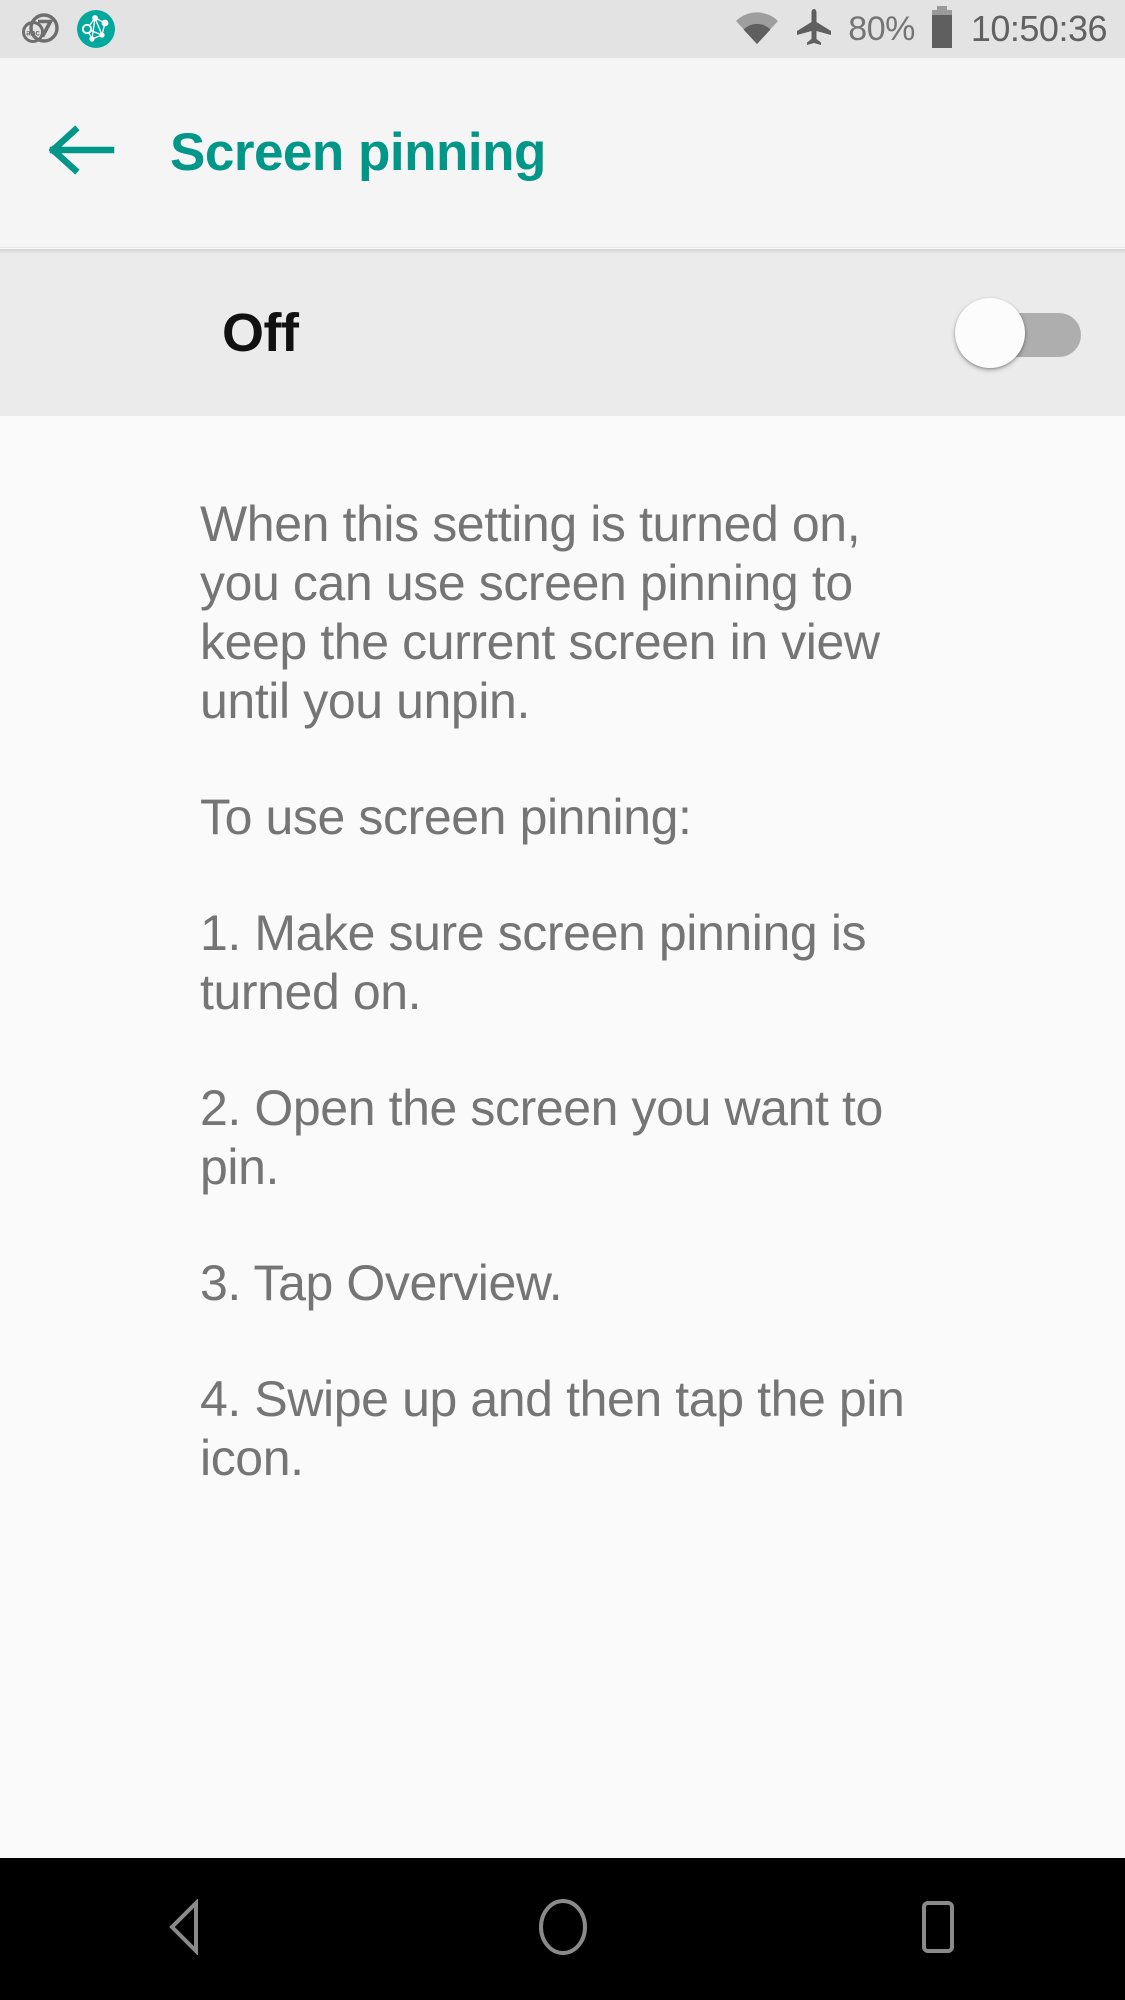  I want to click on paragraph-instructions-heading: To use screen pinning:, so click(446, 817).